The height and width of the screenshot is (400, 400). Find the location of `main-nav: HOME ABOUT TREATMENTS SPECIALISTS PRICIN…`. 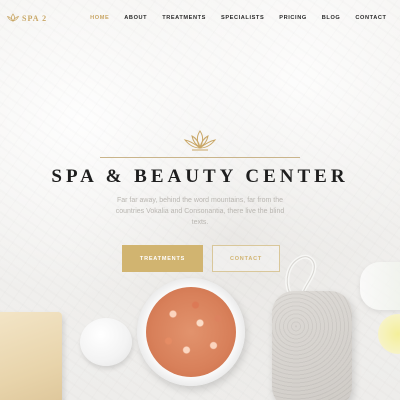

main-nav: HOME ABOUT TREATMENTS SPECIALISTS PRICIN… is located at coordinates (238, 18).